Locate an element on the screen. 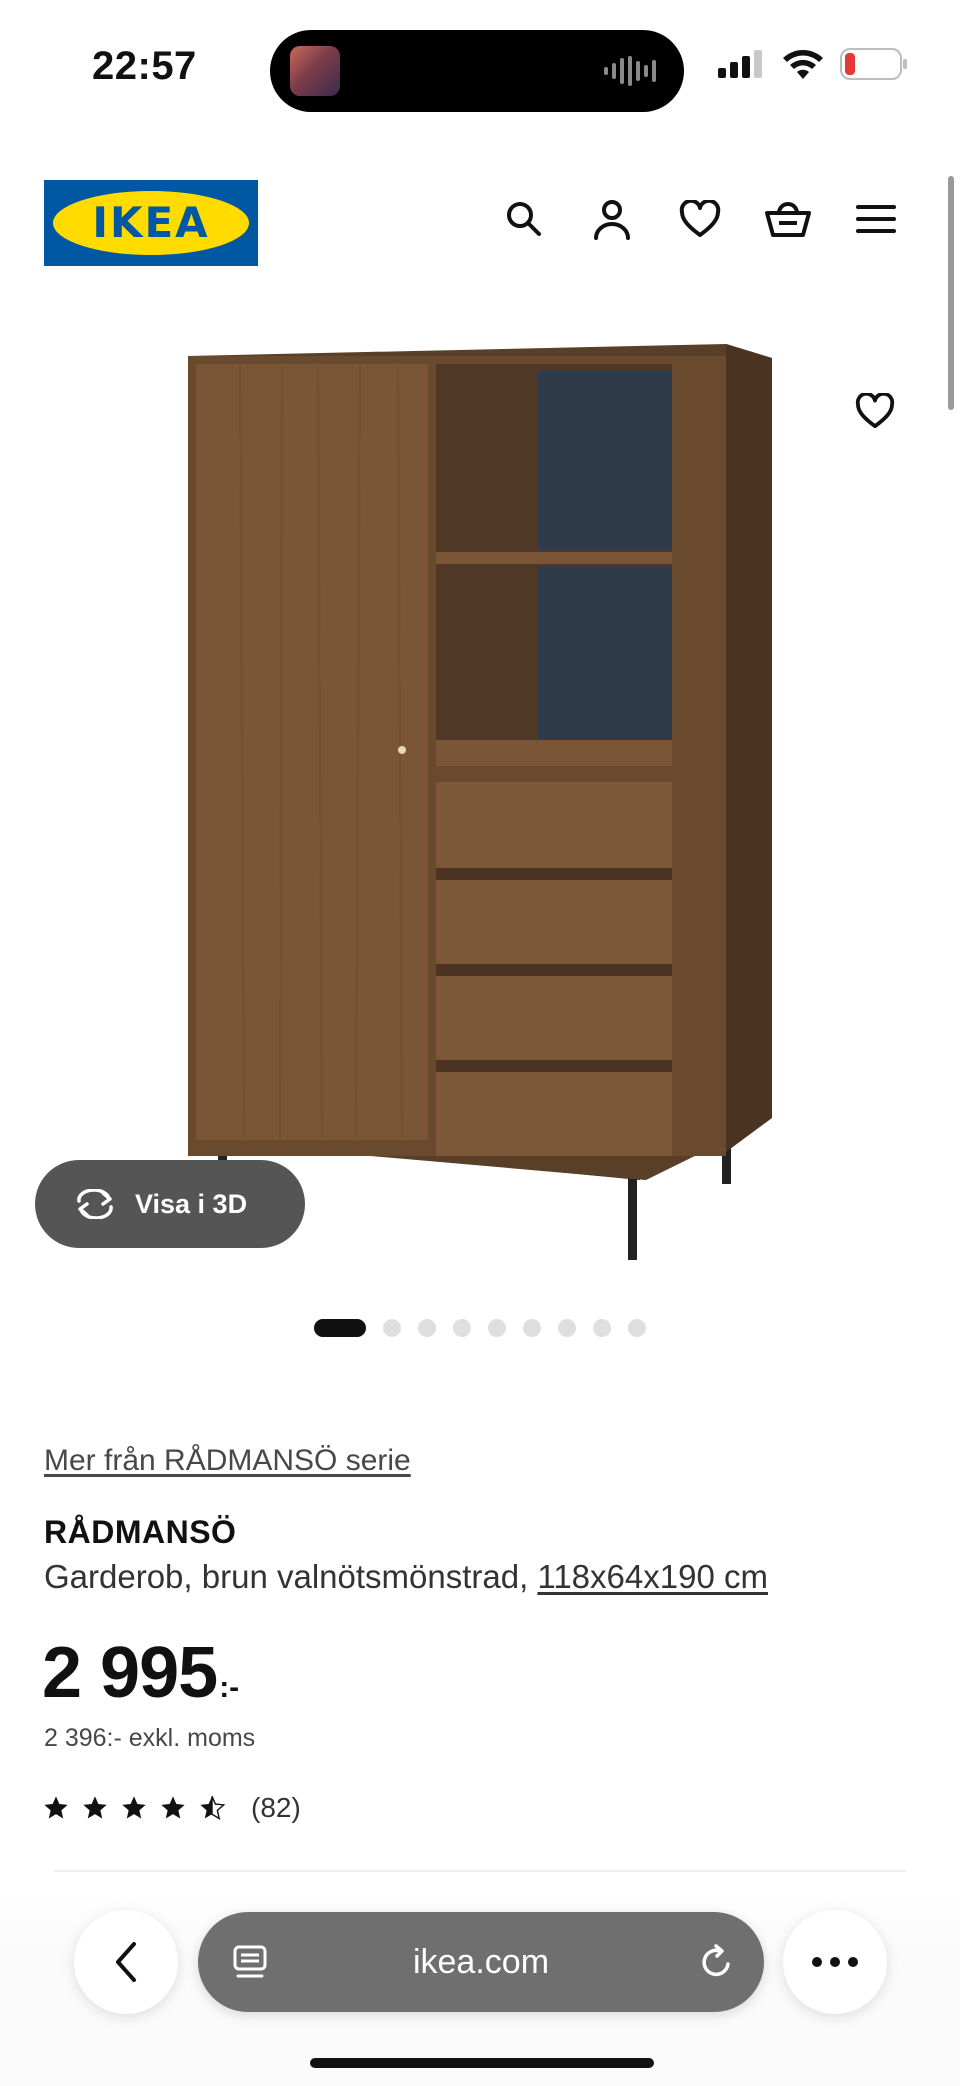 Image resolution: width=960 pixels, height=2086 pixels. ikea-logo: IKEA is located at coordinates (151, 223).